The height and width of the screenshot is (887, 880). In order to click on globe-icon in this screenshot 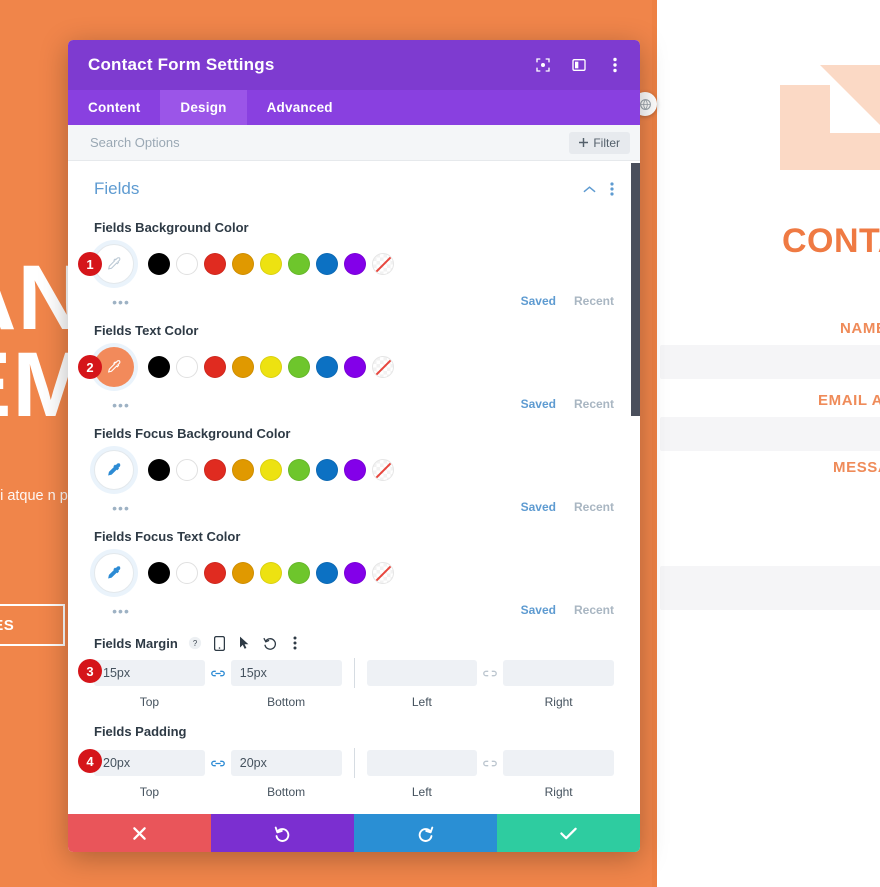, I will do `click(645, 104)`.